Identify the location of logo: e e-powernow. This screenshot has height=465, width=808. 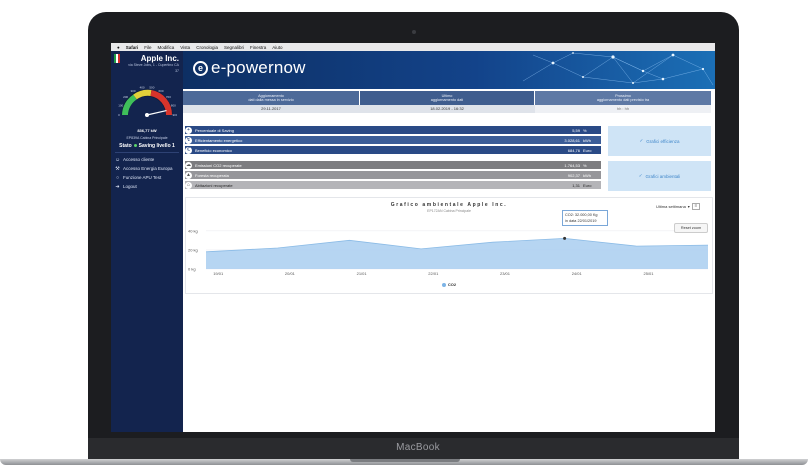
(249, 68).